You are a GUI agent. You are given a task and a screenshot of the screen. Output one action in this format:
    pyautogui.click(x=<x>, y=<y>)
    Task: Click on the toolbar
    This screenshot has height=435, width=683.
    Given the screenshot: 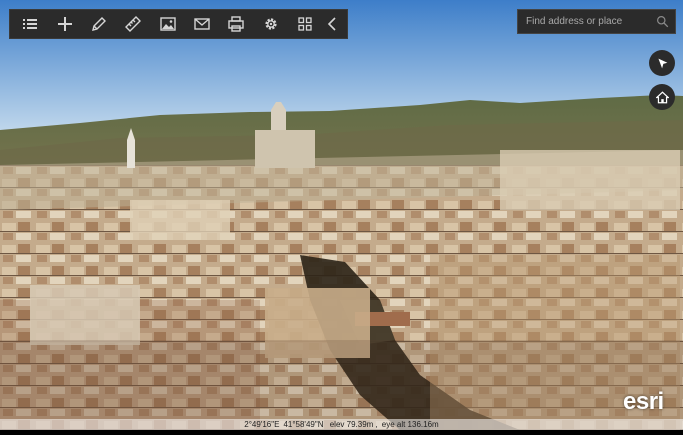 What is the action you would take?
    pyautogui.click(x=178, y=24)
    